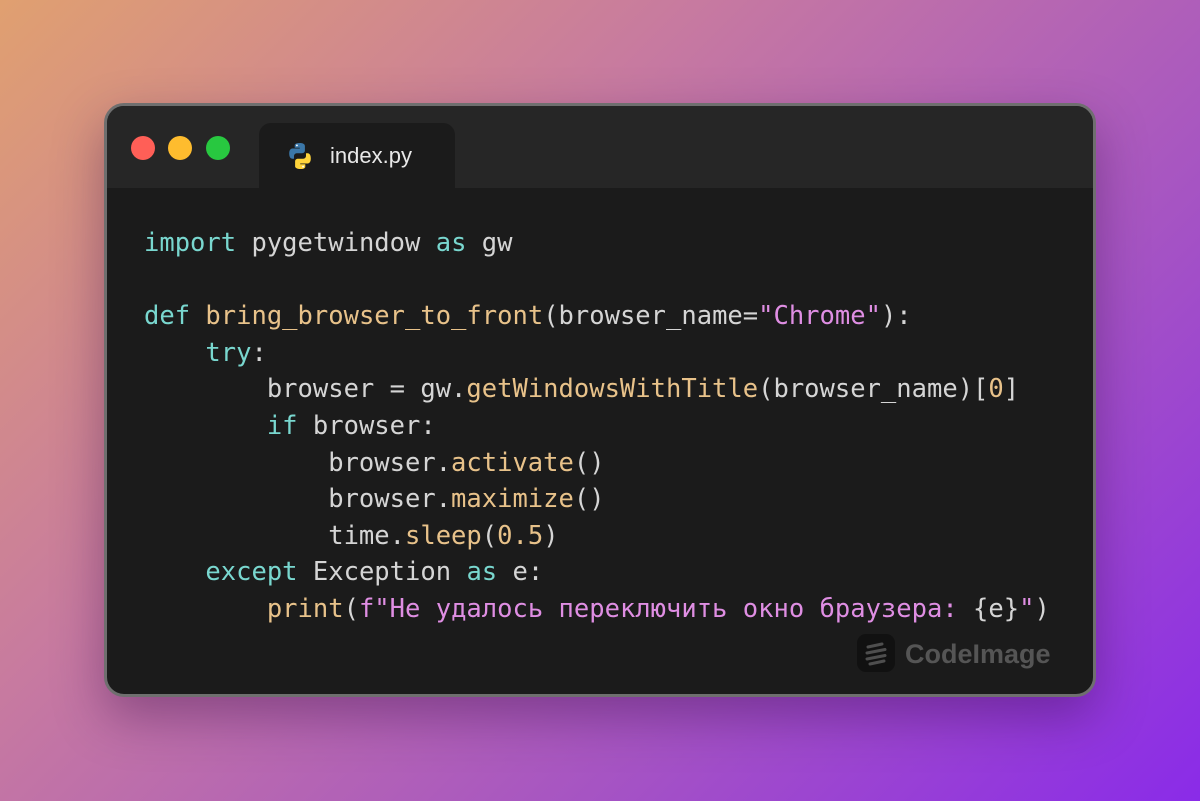  What do you see at coordinates (190, 243) in the screenshot?
I see `code-token: import` at bounding box center [190, 243].